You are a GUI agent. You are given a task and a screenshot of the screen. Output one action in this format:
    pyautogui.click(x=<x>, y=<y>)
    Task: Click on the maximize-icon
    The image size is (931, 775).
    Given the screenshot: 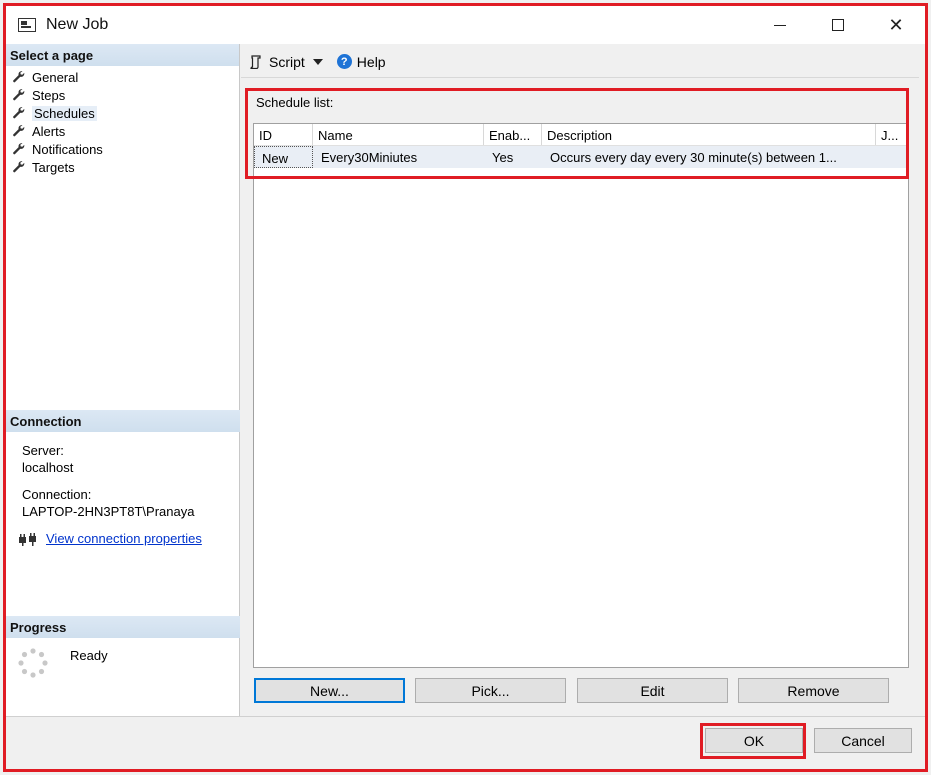 What is the action you would take?
    pyautogui.click(x=838, y=25)
    